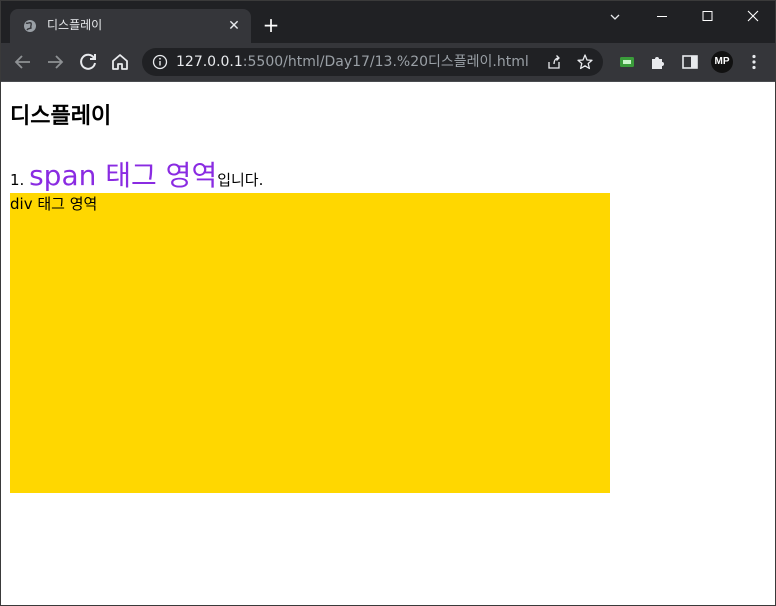 The width and height of the screenshot is (776, 606). Describe the element at coordinates (690, 62) in the screenshot. I see `side-panel-icon` at that location.